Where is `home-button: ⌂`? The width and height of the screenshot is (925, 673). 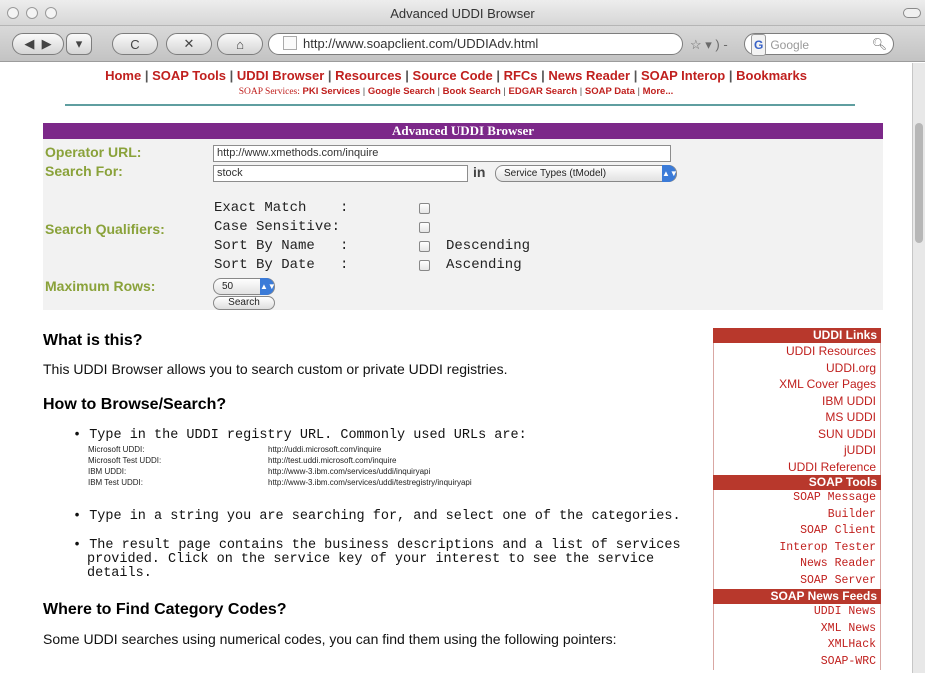
home-button: ⌂ is located at coordinates (240, 44).